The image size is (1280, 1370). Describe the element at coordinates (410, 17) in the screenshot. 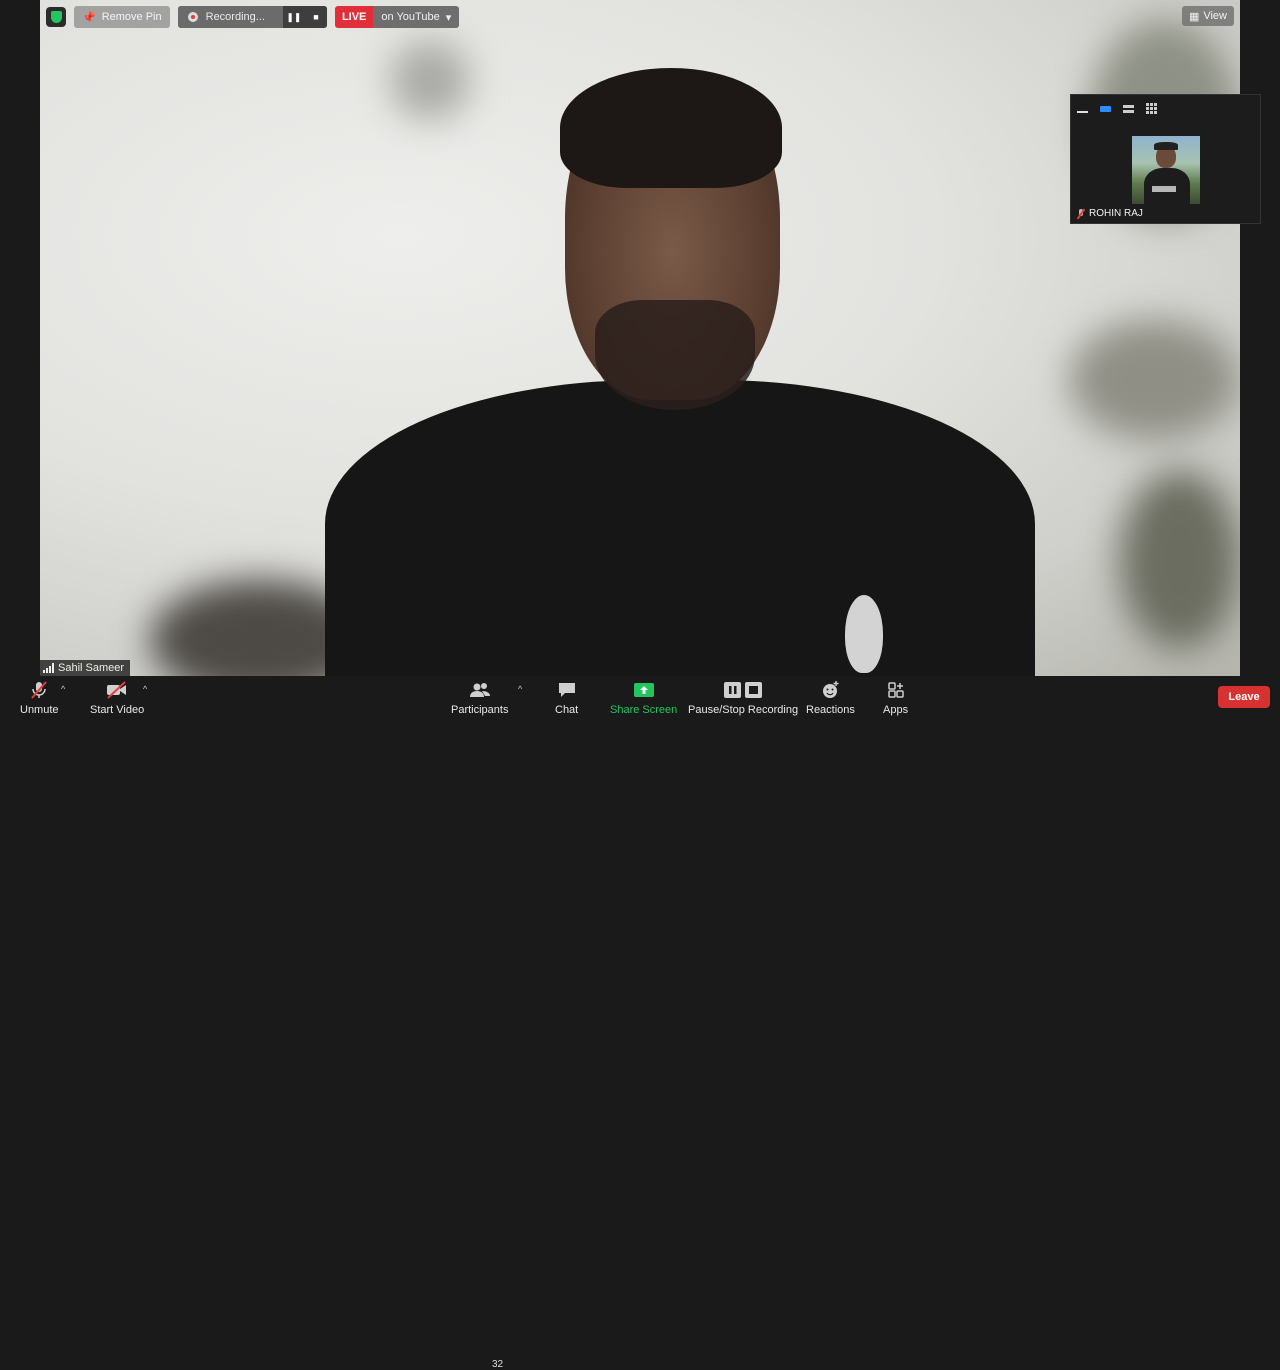

I see `live-destination-label: on YouTube` at that location.